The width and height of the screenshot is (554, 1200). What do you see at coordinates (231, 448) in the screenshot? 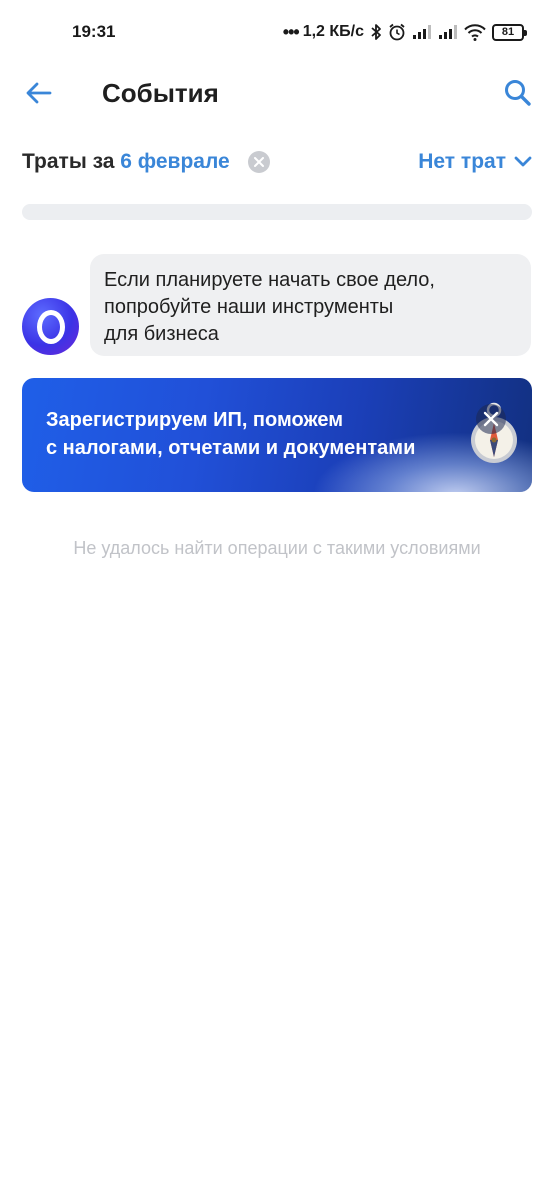
I see `promo-line: с налогами, отчетами и документами` at bounding box center [231, 448].